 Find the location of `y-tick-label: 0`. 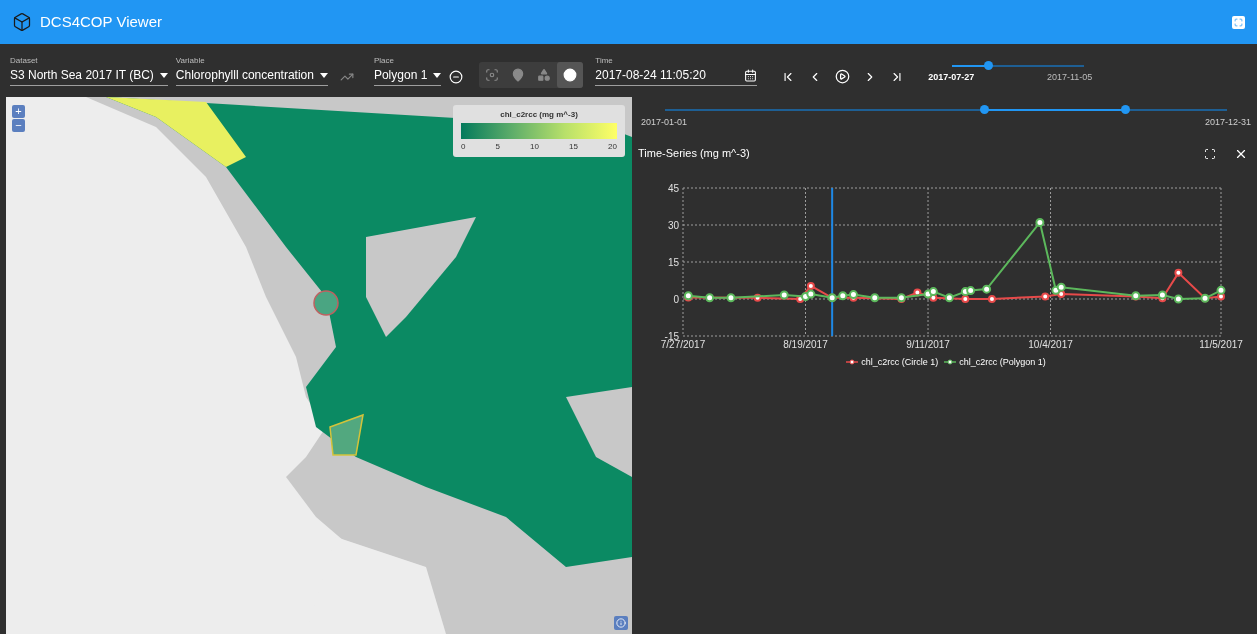

y-tick-label: 0 is located at coordinates (676, 299).